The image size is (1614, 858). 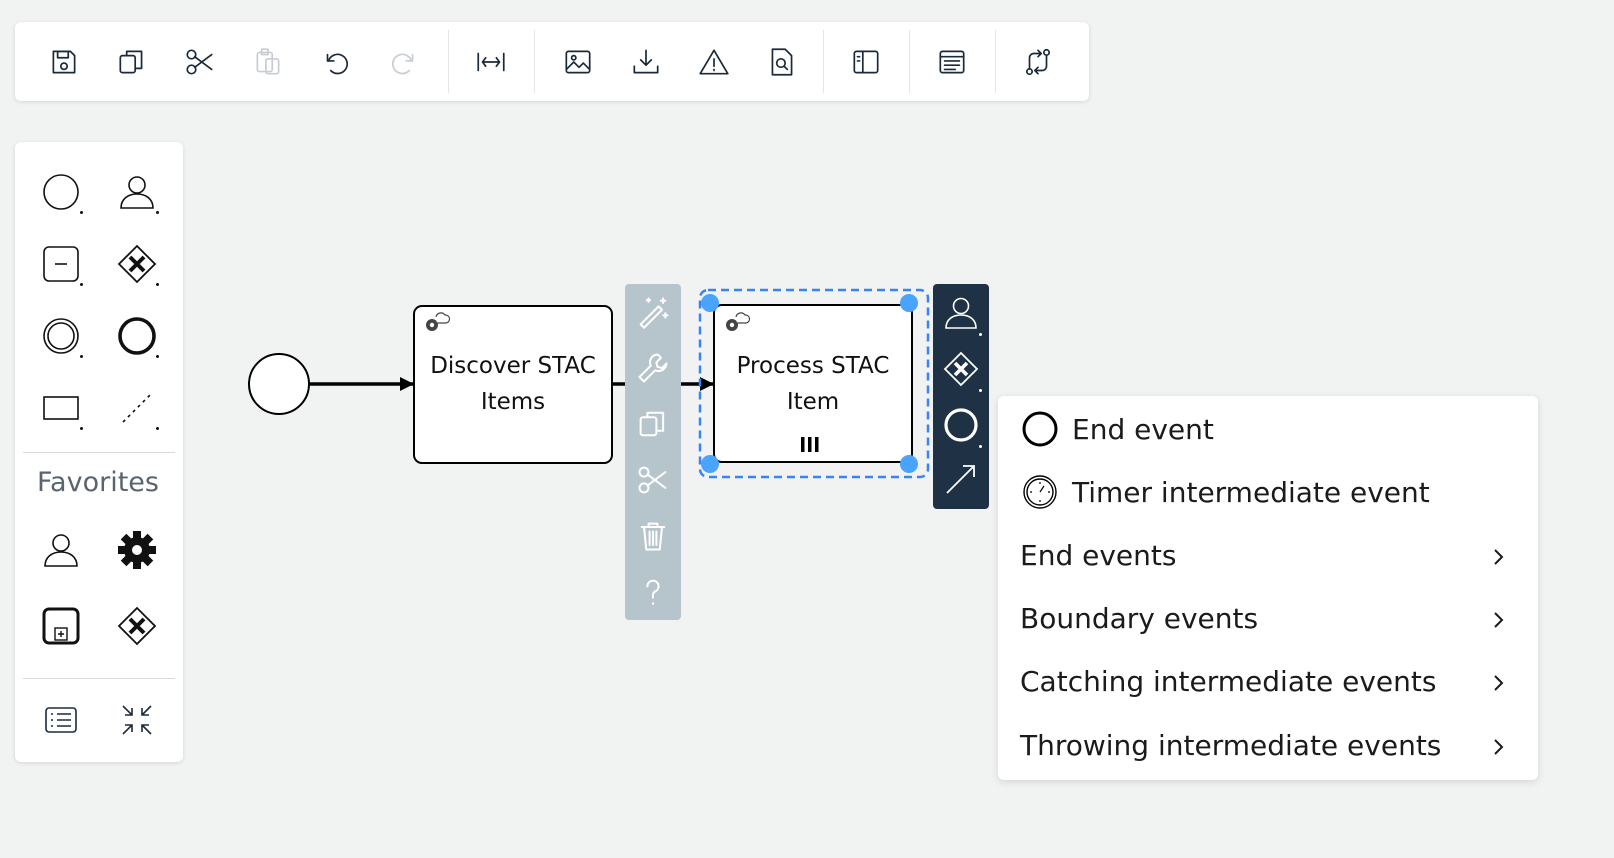 I want to click on menu-item-boundary-events: Boundary events, so click(x=1268, y=618).